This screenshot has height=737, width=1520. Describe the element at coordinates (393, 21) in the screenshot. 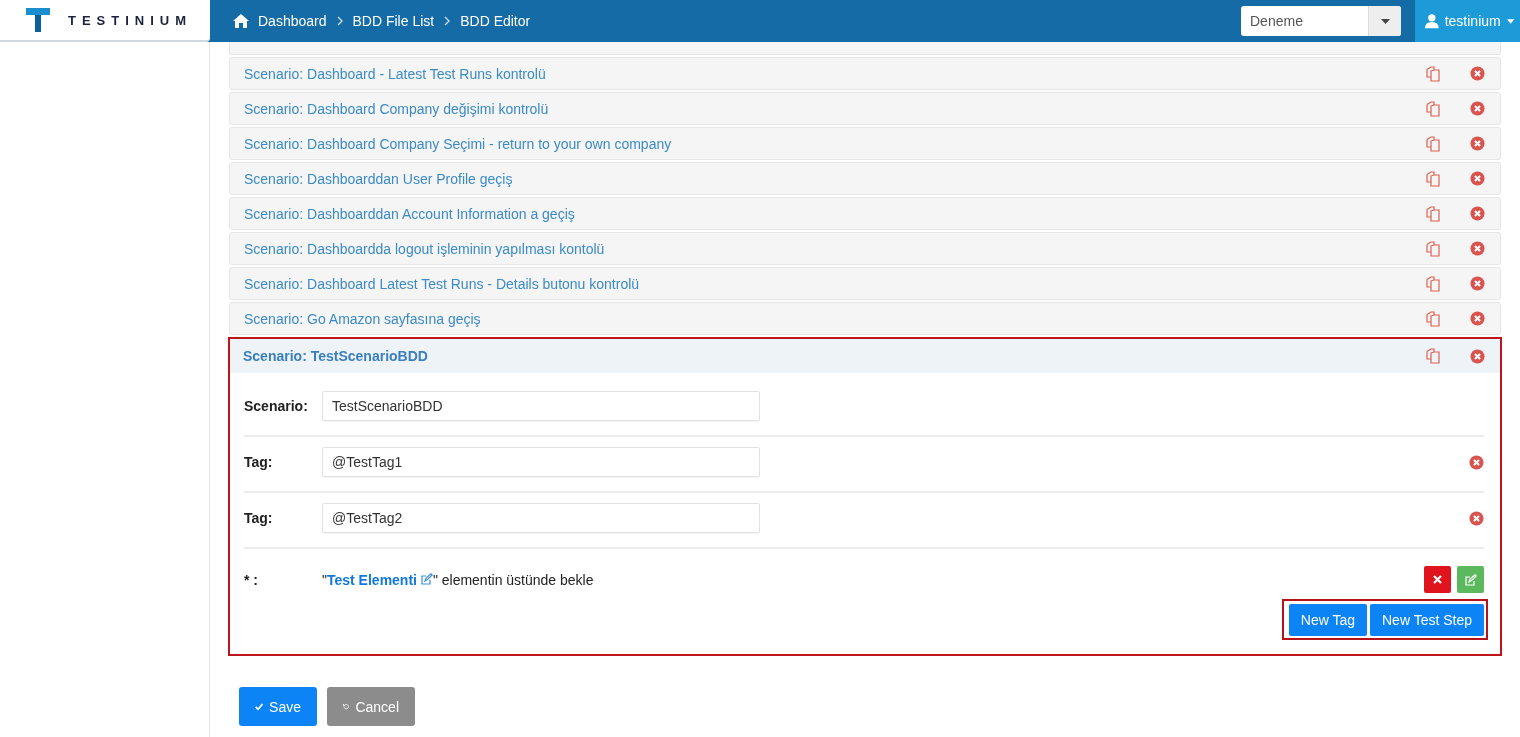

I see `breadcrumb-link: BDD File List` at that location.